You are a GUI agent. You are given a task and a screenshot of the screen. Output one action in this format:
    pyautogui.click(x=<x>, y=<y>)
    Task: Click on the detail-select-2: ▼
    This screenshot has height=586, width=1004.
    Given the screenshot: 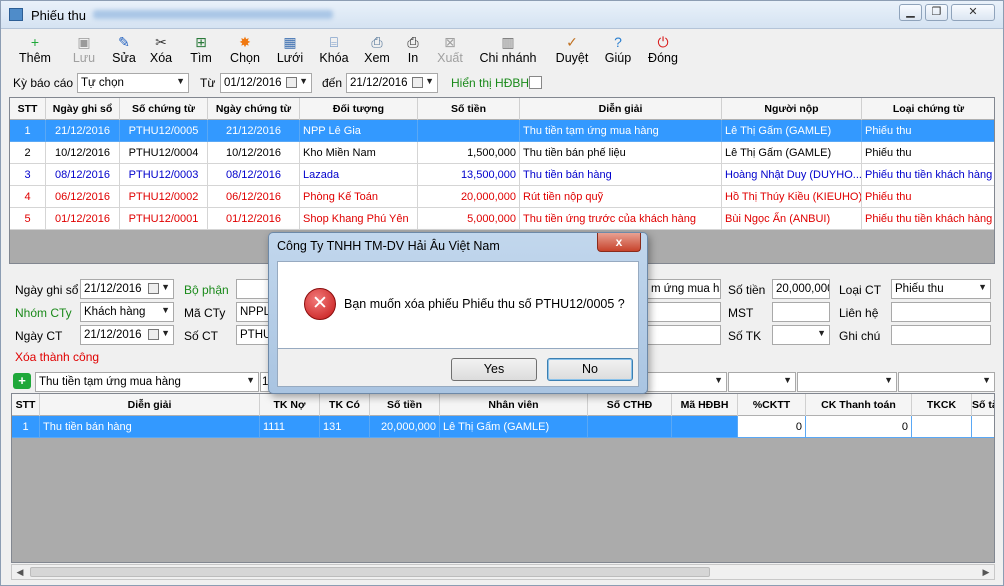 What is the action you would take?
    pyautogui.click(x=762, y=382)
    